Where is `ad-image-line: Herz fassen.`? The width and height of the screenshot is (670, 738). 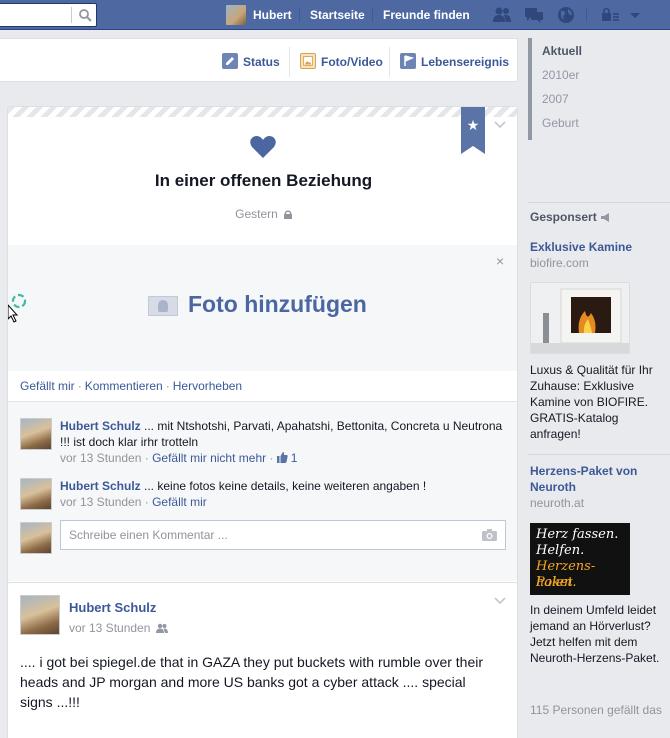
ad-image-line: Herz fassen. is located at coordinates (577, 534).